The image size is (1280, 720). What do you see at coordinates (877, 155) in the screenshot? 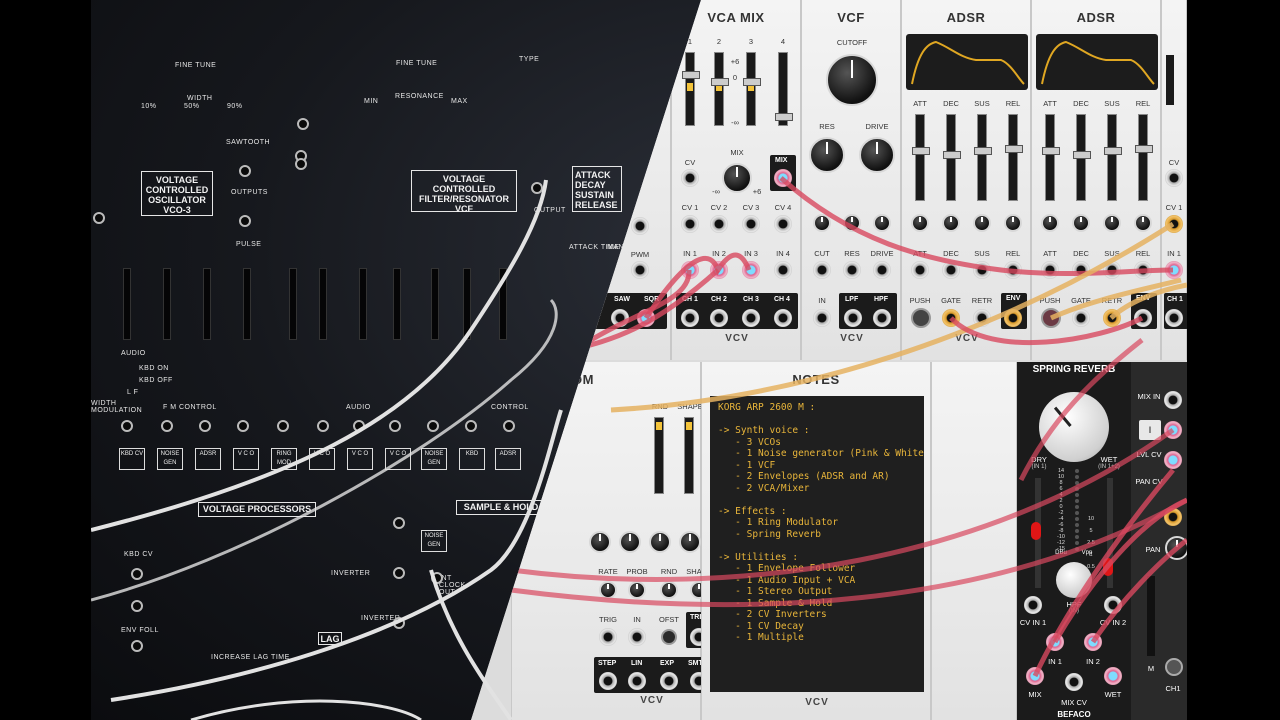
I see `vcf-drive-knob` at bounding box center [877, 155].